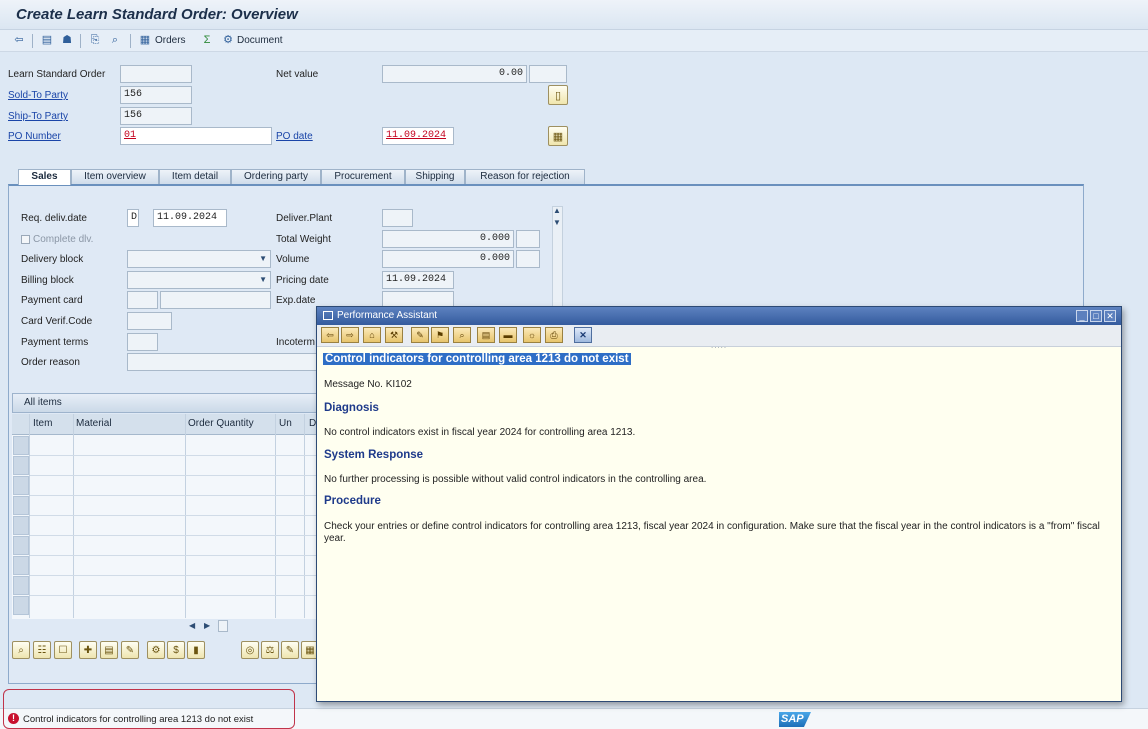 The height and width of the screenshot is (729, 1148). I want to click on filter-icon: ⚖, so click(270, 650).